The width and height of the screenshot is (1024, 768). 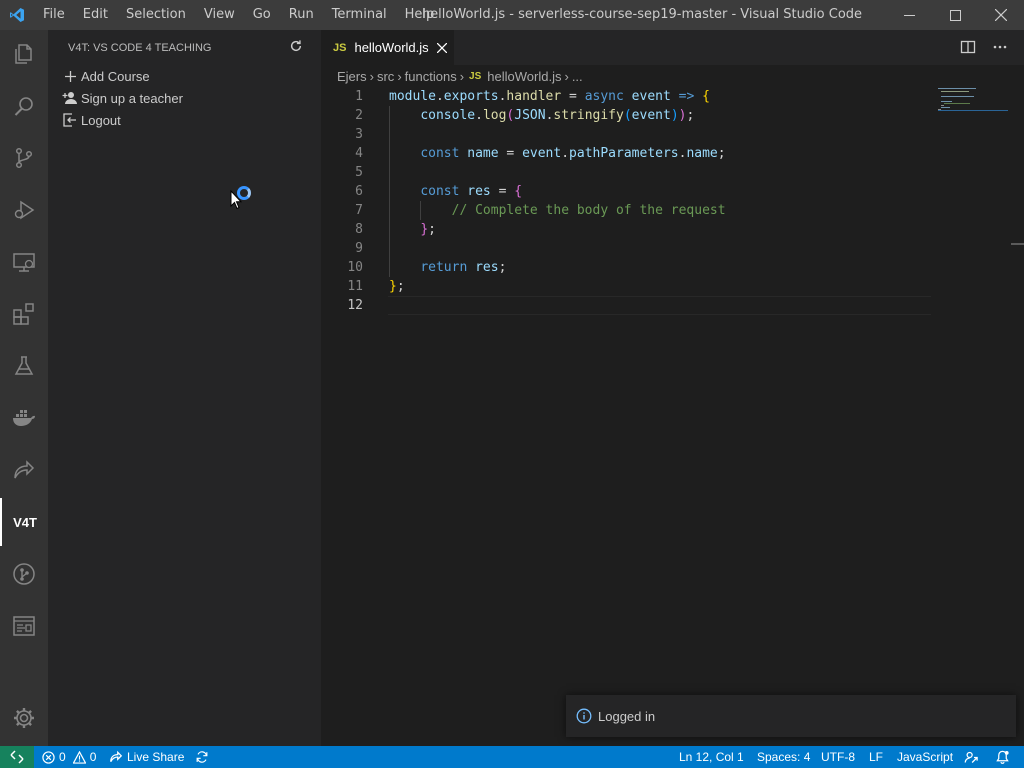 I want to click on bell-icon, so click(x=1002, y=757).